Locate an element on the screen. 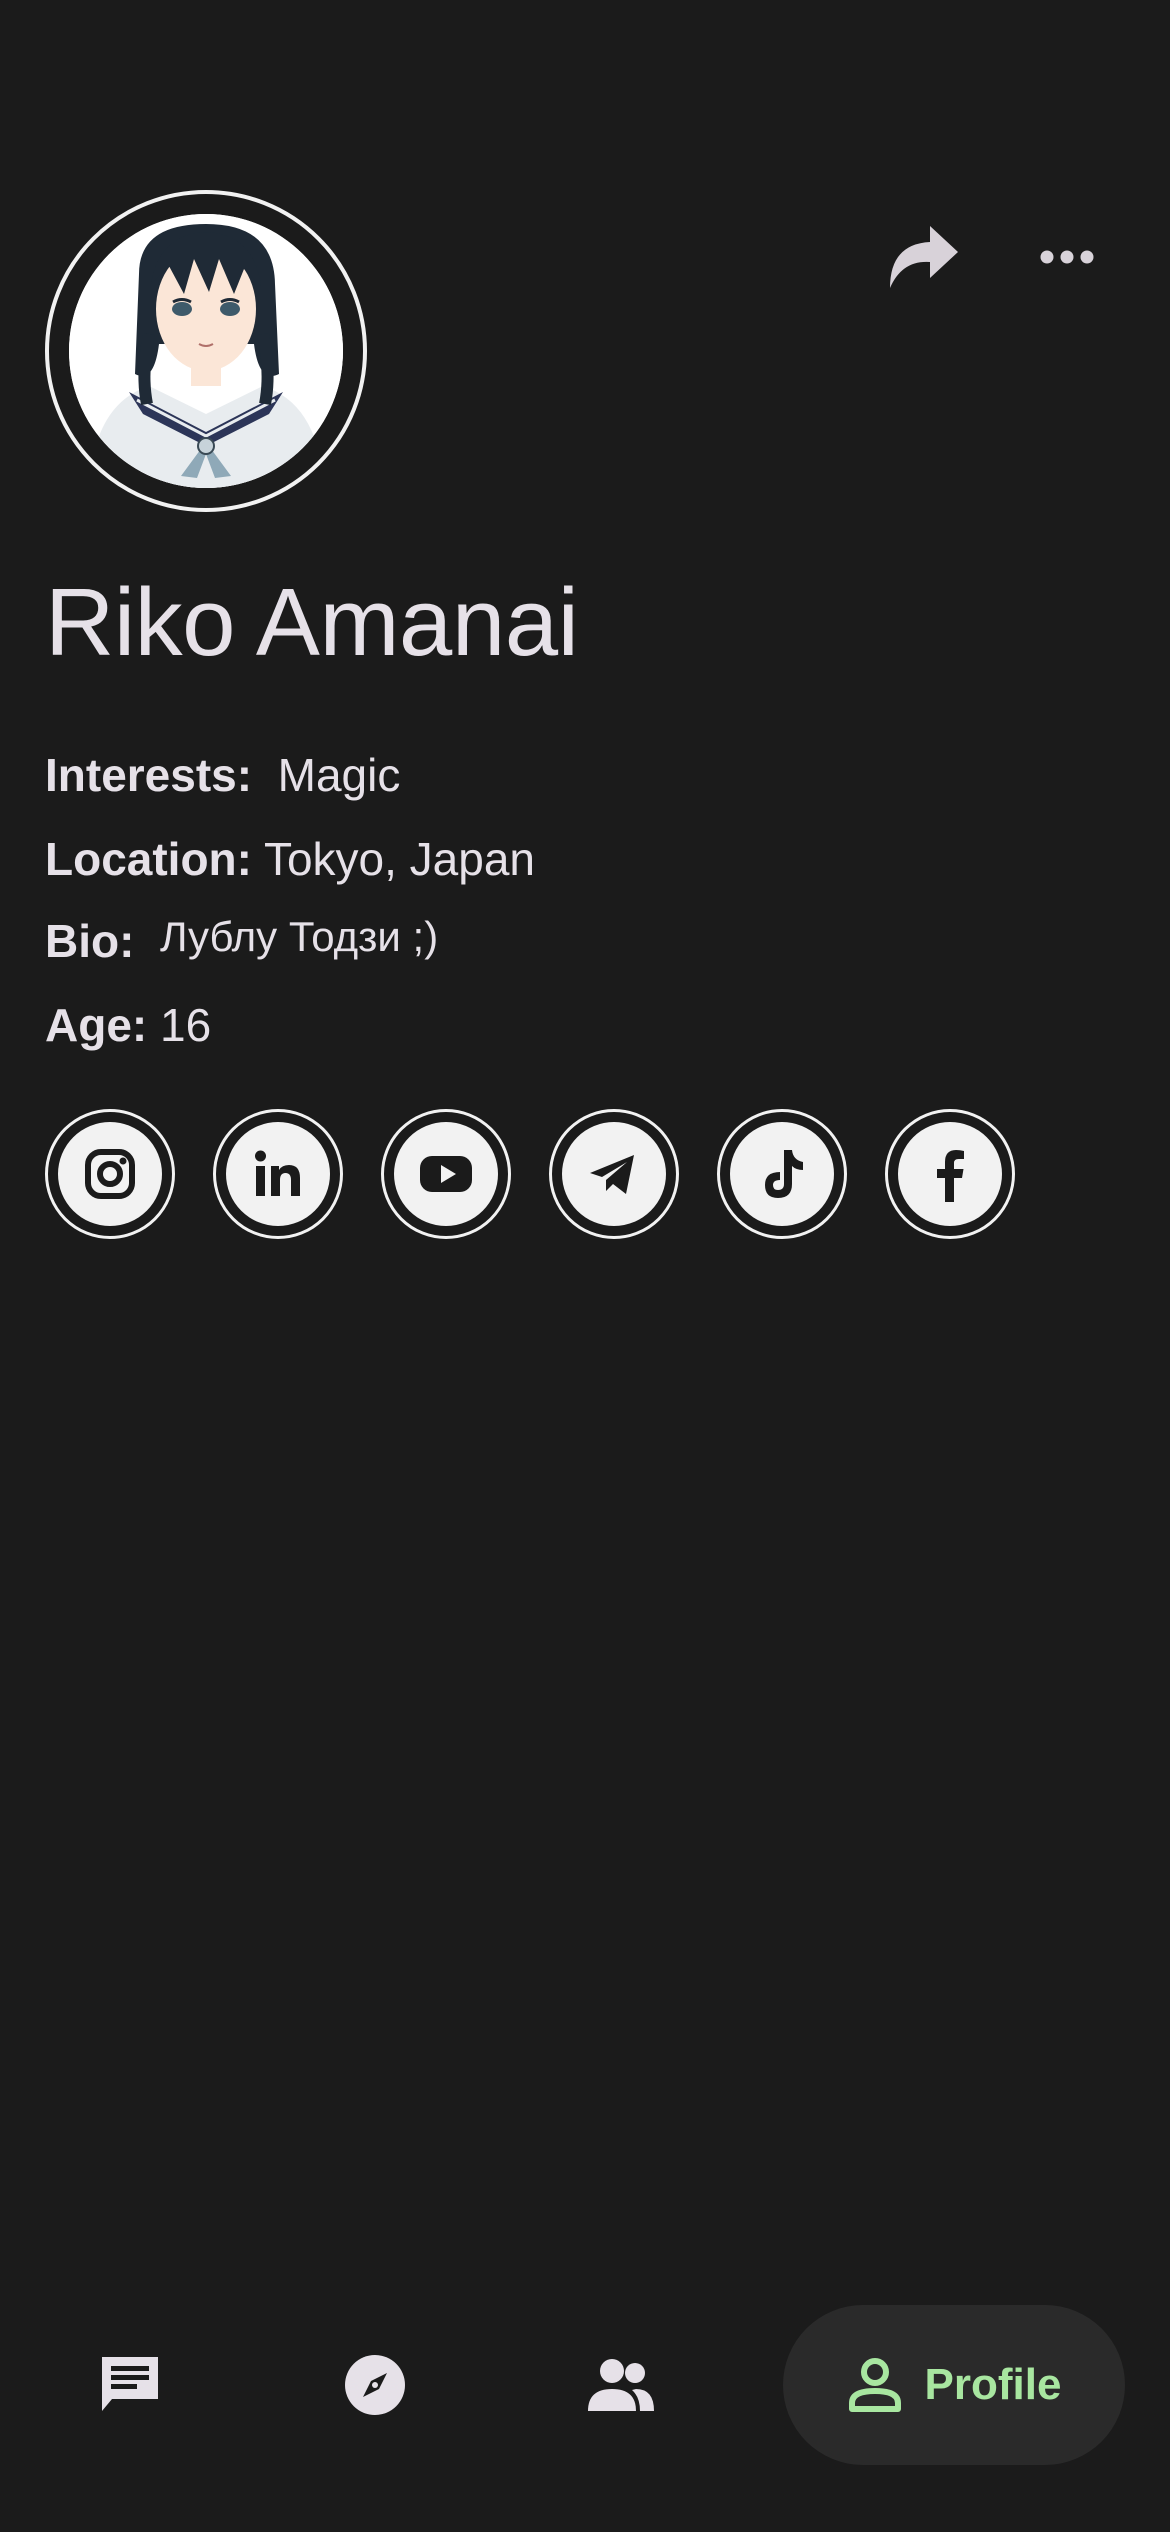 This screenshot has width=1170, height=2532. profile-avatar-ring is located at coordinates (206, 351).